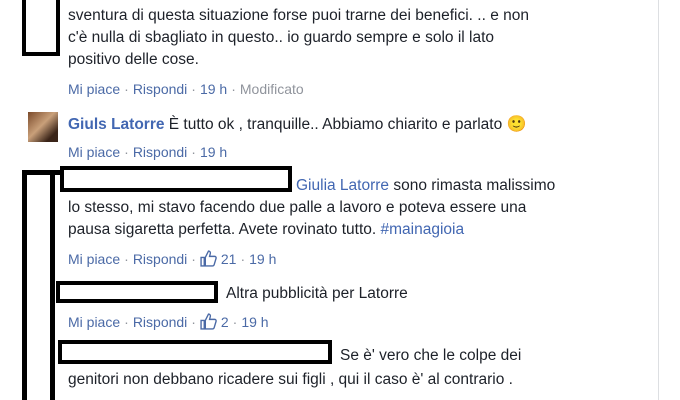 Image resolution: width=680 pixels, height=400 pixels. What do you see at coordinates (516, 124) in the screenshot?
I see `smiley-emoji-icon: 🙂` at bounding box center [516, 124].